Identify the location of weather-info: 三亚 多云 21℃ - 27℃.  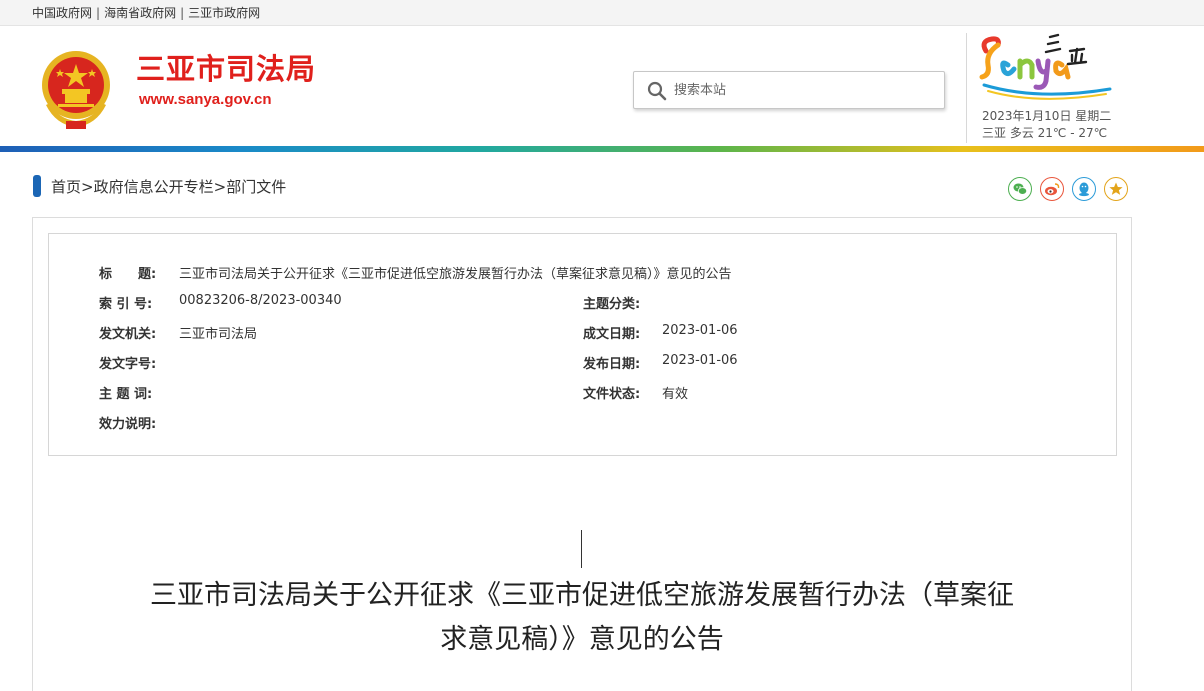
(1045, 133).